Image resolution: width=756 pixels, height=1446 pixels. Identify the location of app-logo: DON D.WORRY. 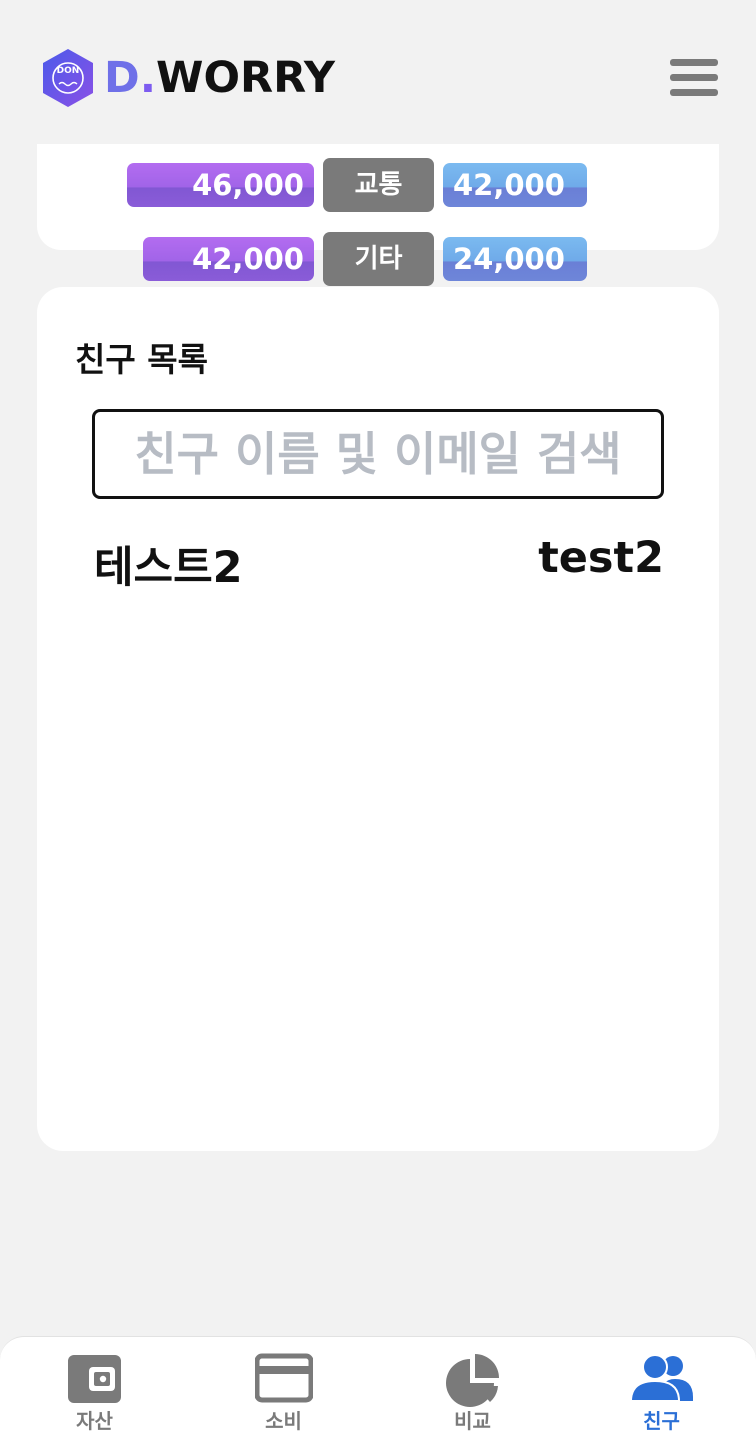
(187, 78).